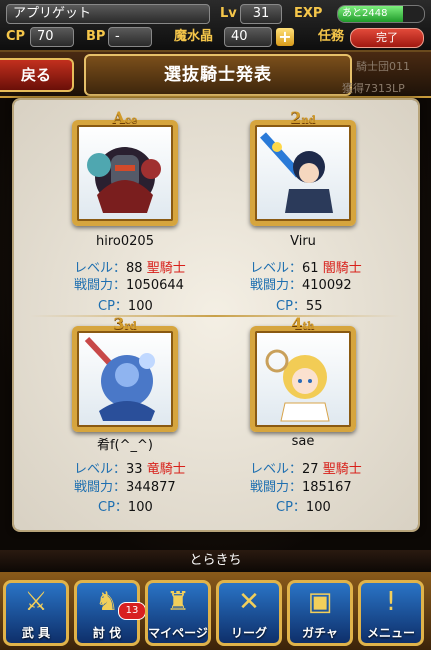  I want to click on nav-label: マイページ, so click(178, 633).